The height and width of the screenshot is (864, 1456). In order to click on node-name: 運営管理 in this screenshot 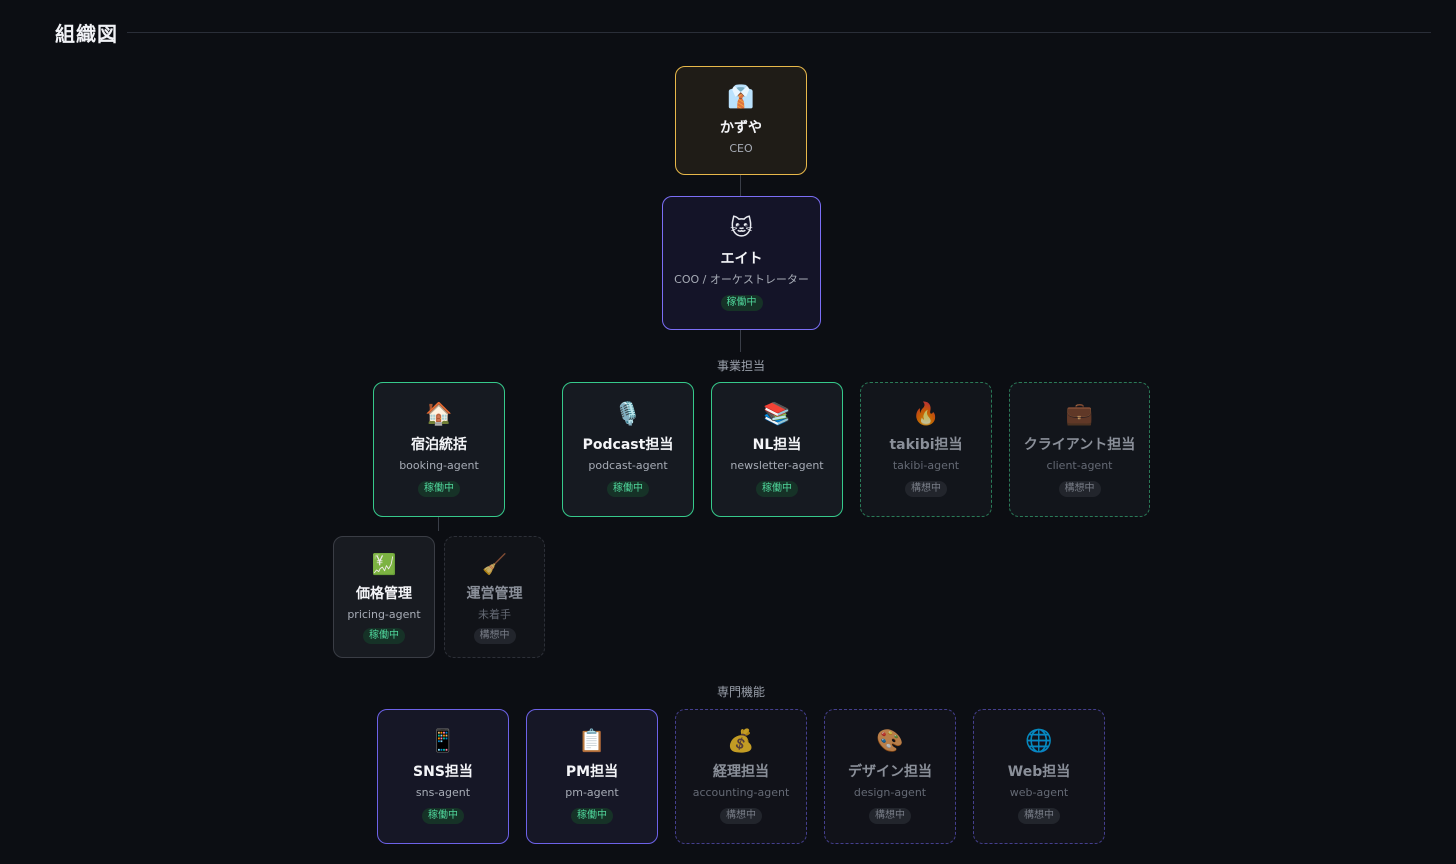, I will do `click(494, 593)`.